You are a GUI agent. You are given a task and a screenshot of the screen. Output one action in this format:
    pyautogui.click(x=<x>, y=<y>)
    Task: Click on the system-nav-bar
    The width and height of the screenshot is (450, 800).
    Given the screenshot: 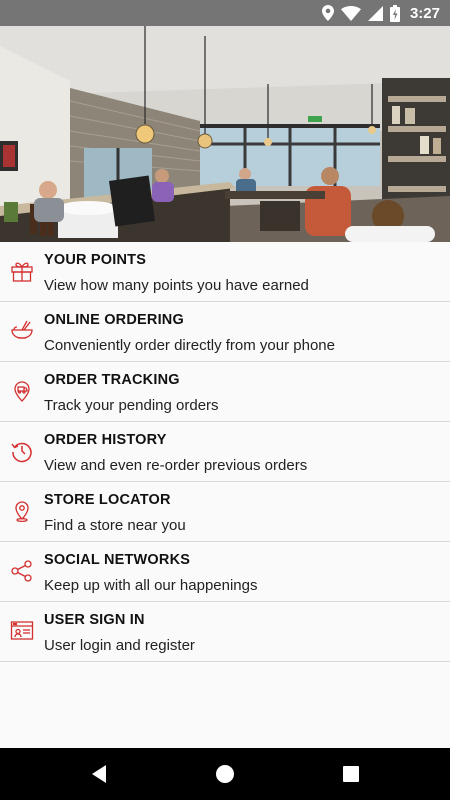 What is the action you would take?
    pyautogui.click(x=225, y=774)
    